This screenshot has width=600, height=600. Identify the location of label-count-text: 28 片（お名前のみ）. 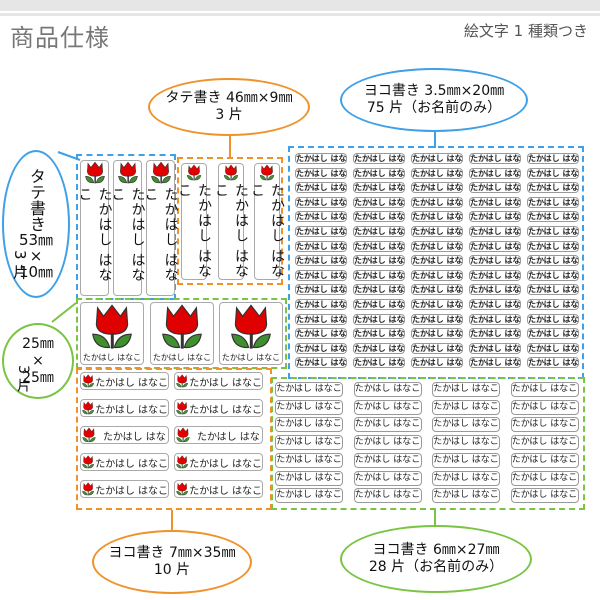
(436, 567).